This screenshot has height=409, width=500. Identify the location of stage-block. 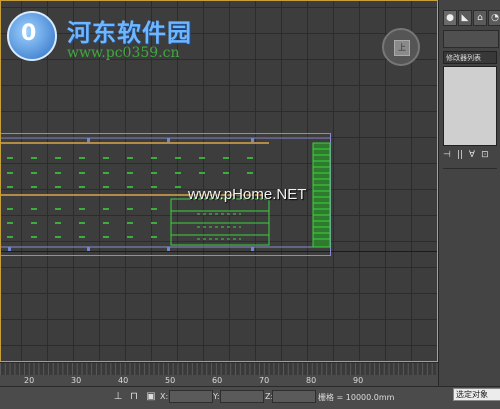
(220, 222).